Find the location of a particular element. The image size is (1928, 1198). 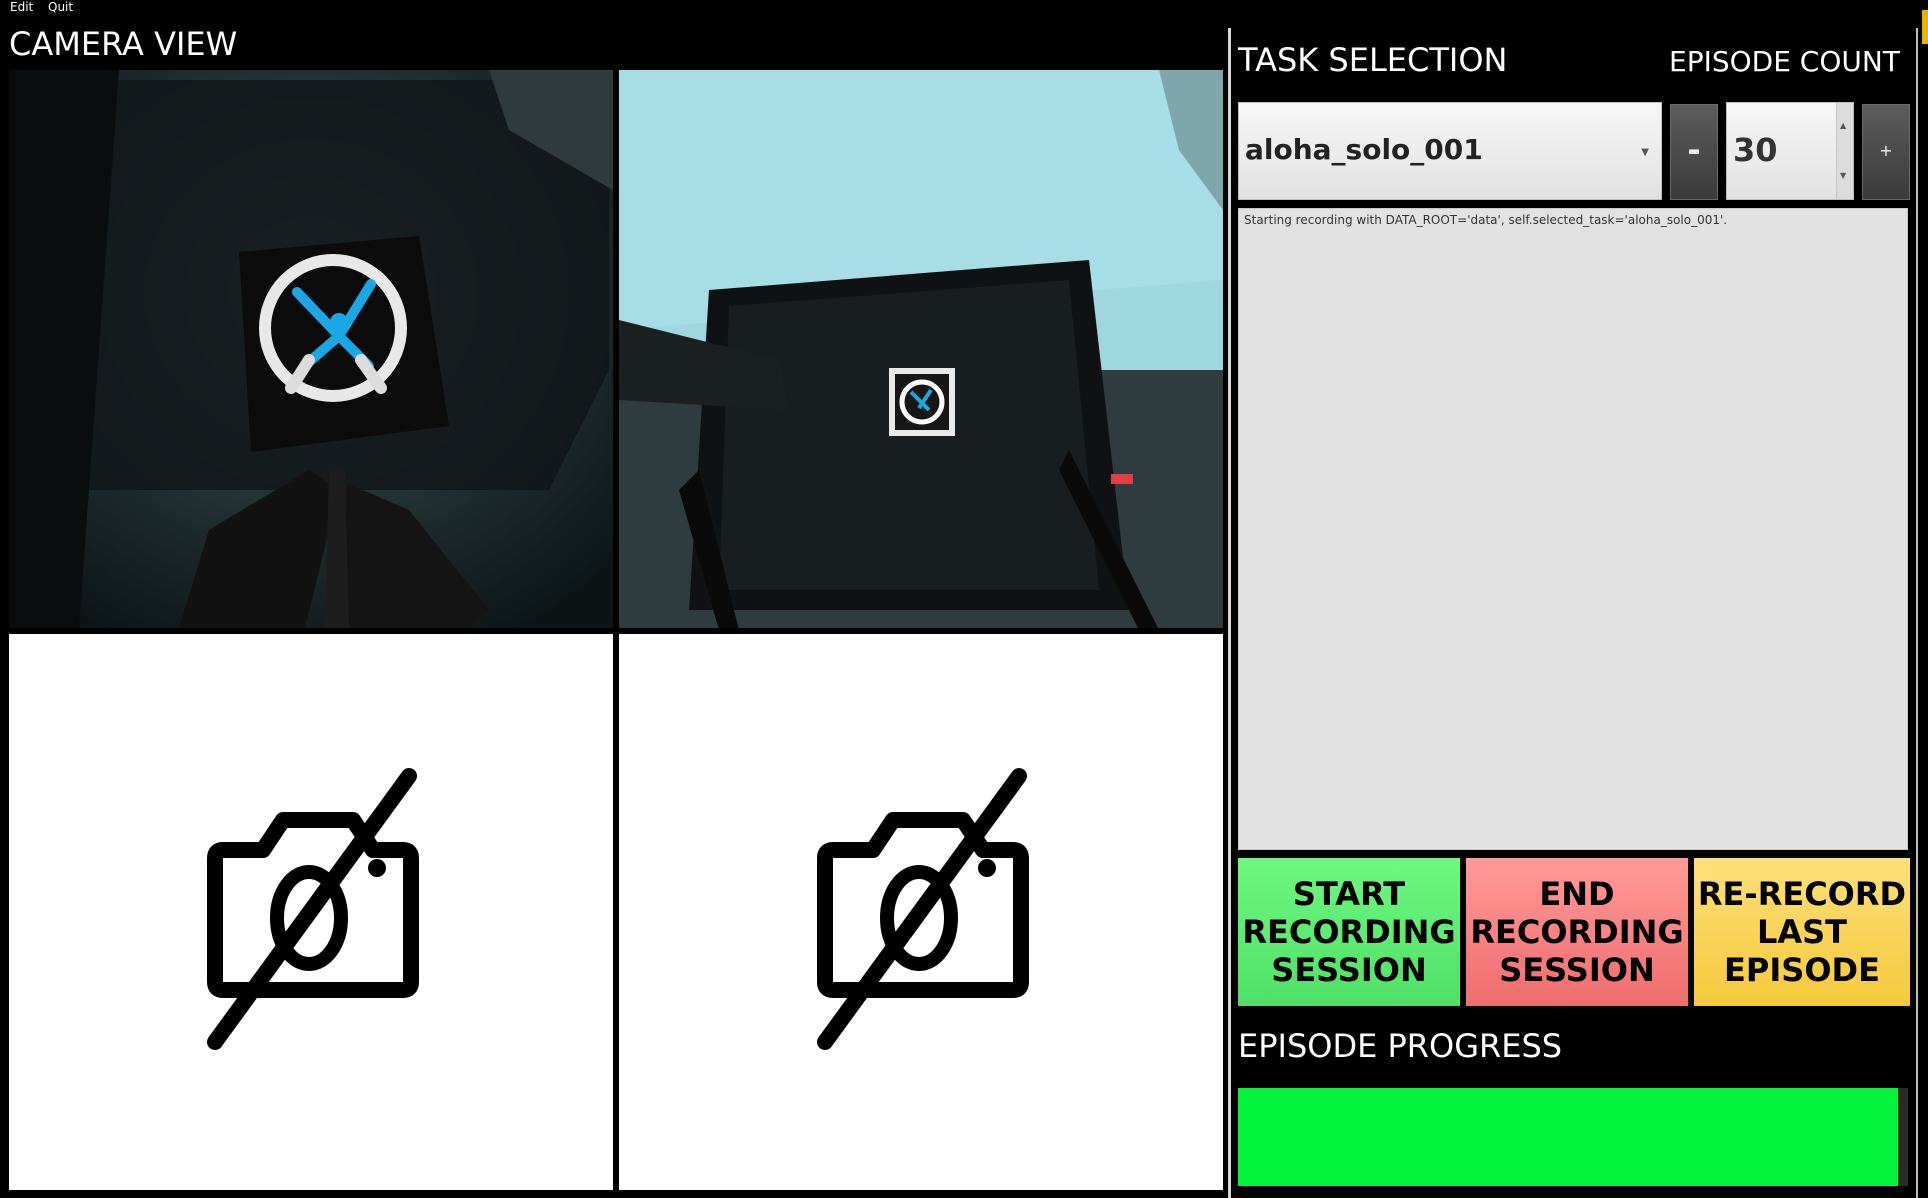

episode-count-title: EPISODE COUNT is located at coordinates (1784, 61).